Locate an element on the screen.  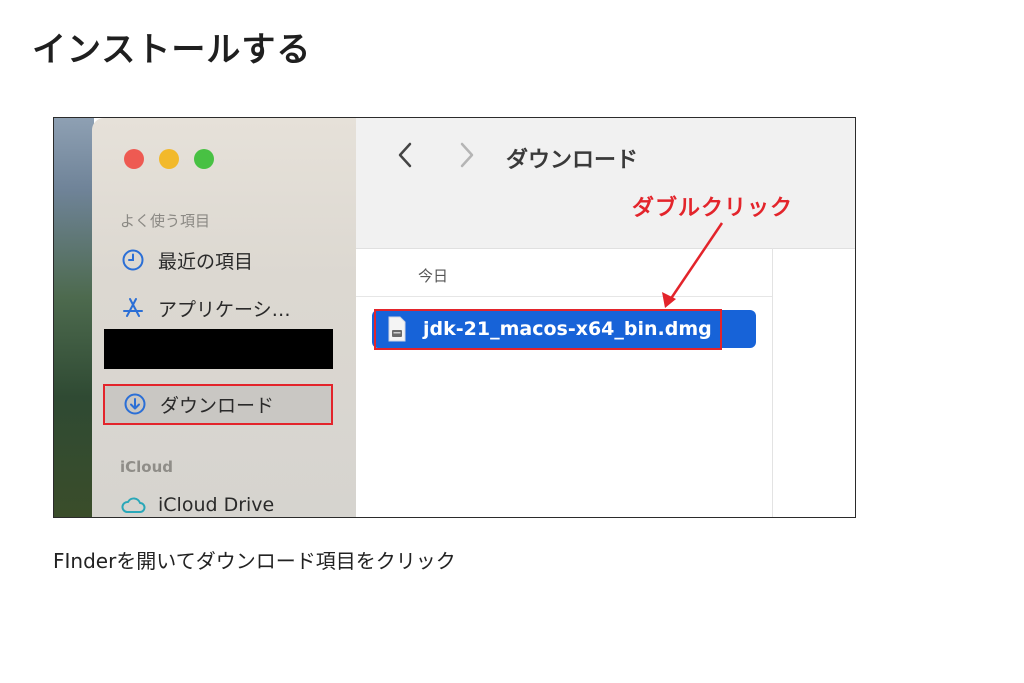
downloads-red-highlight-box is located at coordinates (218, 404).